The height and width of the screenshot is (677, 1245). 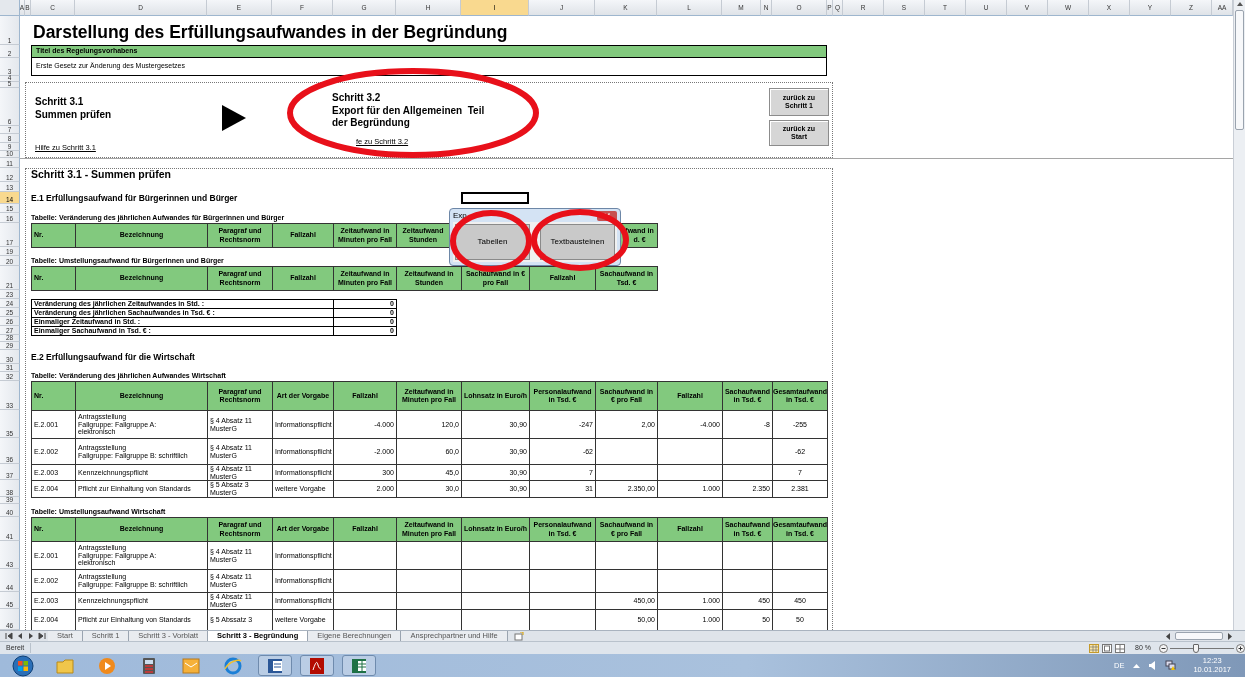 What do you see at coordinates (23, 665) in the screenshot?
I see `start-orb-icon` at bounding box center [23, 665].